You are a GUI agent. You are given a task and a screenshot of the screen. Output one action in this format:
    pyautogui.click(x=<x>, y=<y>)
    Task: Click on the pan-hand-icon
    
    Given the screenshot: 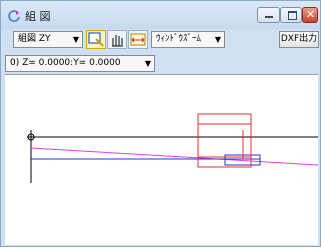 What is the action you would take?
    pyautogui.click(x=117, y=41)
    